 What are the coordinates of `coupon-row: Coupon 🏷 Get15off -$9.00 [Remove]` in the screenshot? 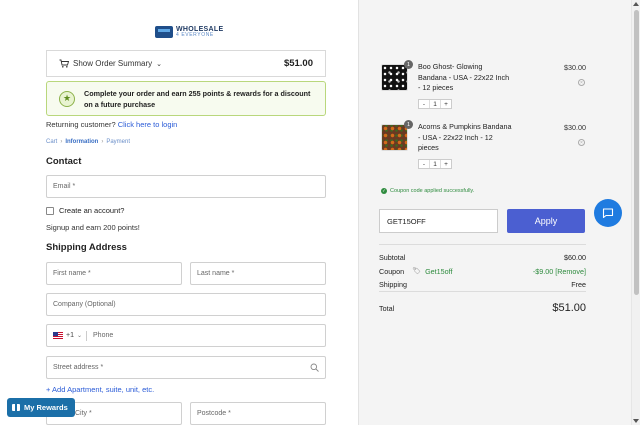 It's located at (482, 271).